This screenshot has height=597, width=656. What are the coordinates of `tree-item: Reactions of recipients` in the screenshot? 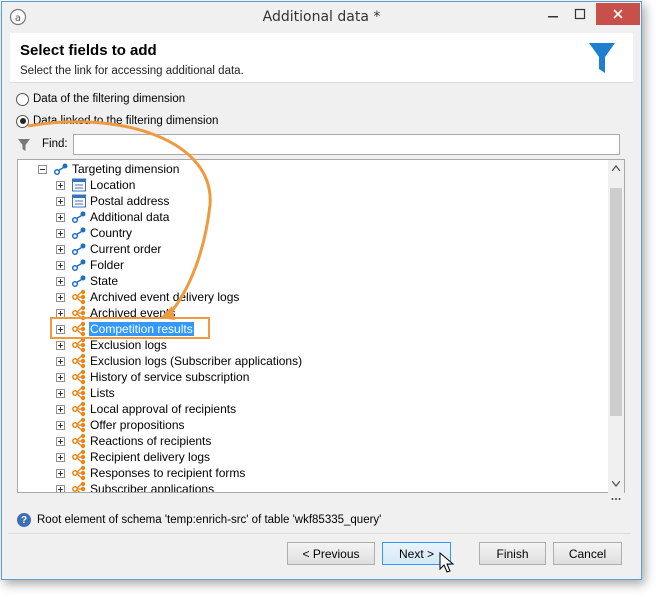 It's located at (134, 441).